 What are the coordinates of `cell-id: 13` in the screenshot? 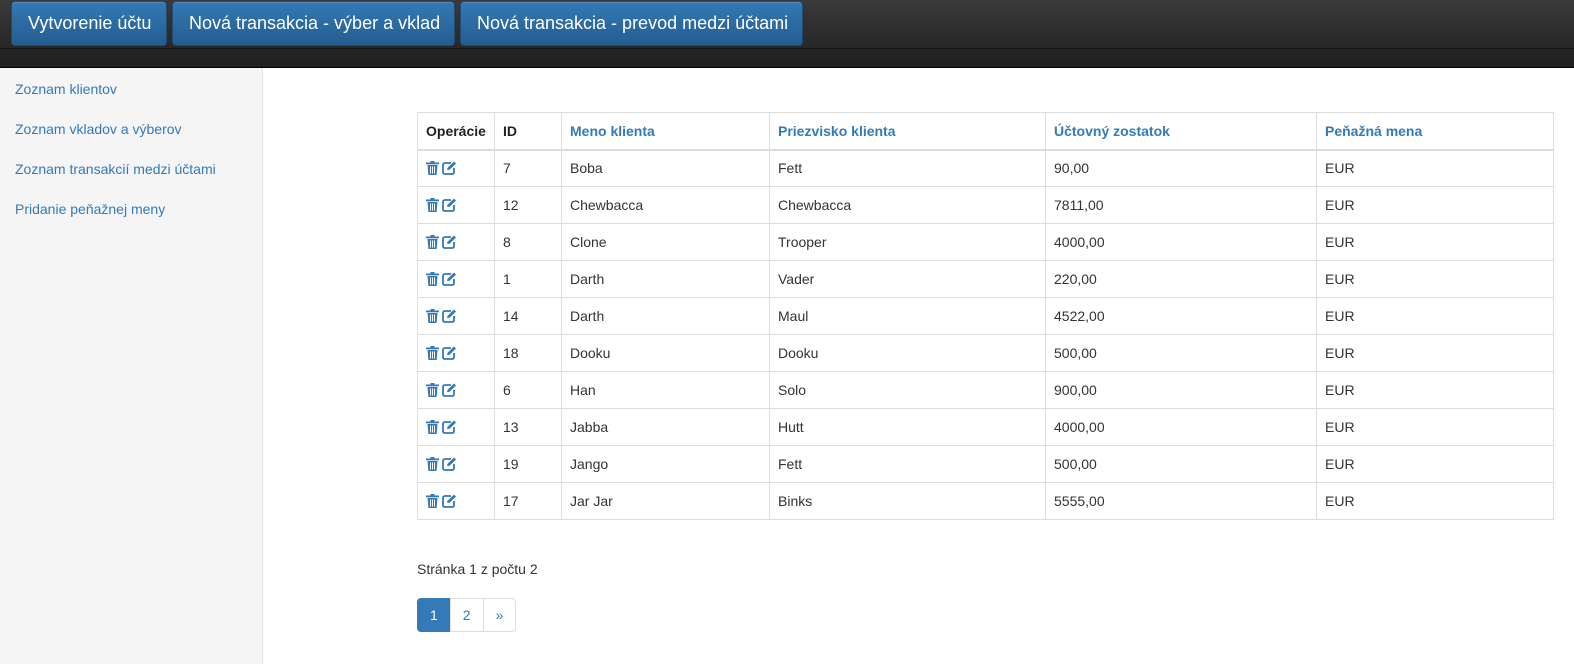 It's located at (528, 427).